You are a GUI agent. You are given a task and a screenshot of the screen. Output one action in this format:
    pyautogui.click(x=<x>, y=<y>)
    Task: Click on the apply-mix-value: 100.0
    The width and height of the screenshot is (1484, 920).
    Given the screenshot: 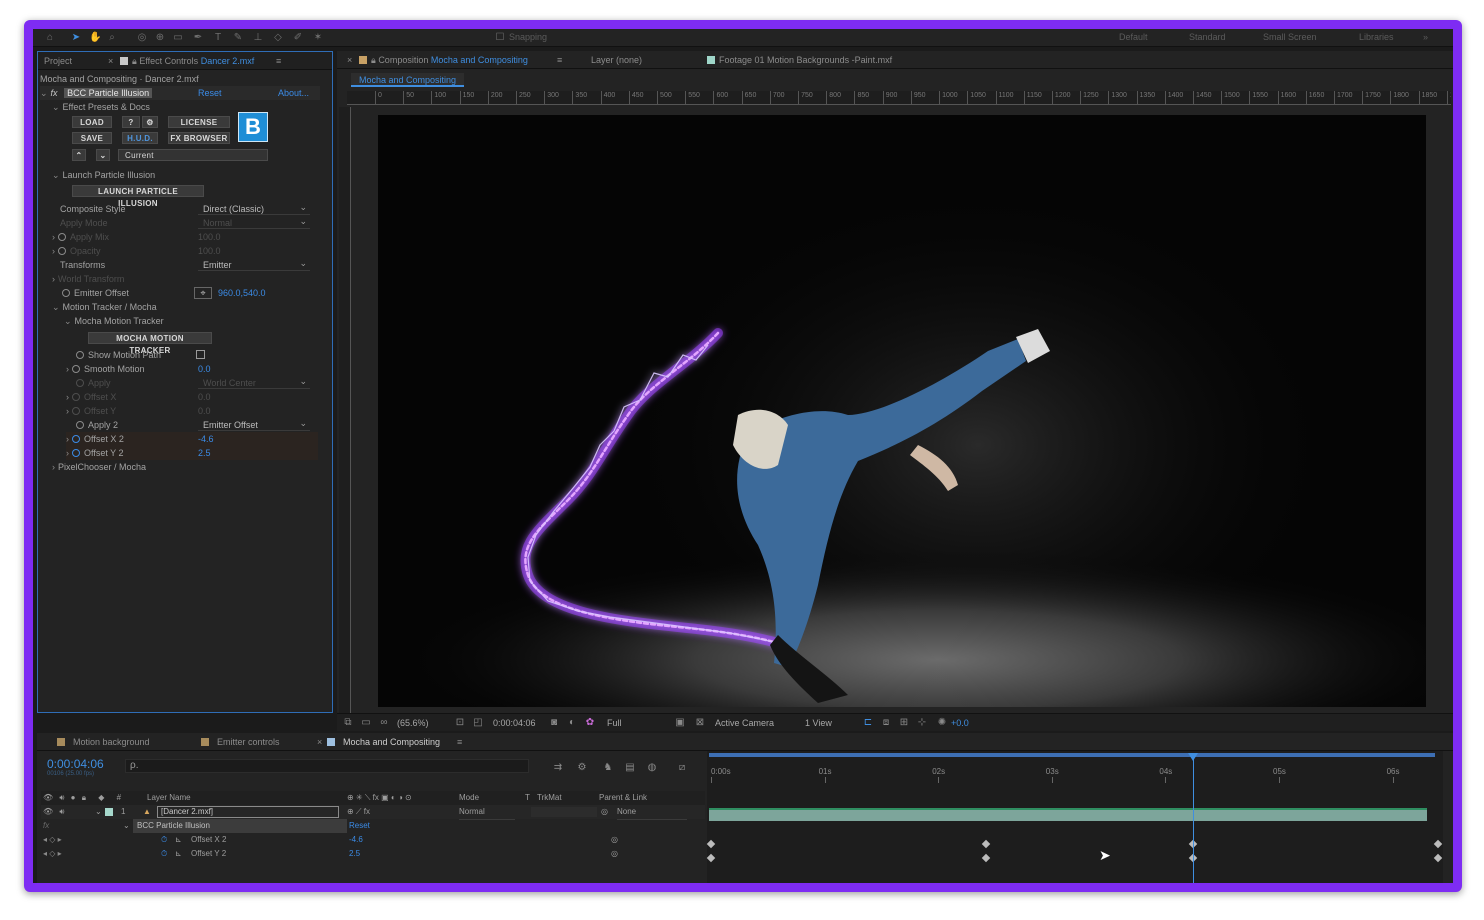 What is the action you would take?
    pyautogui.click(x=209, y=237)
    